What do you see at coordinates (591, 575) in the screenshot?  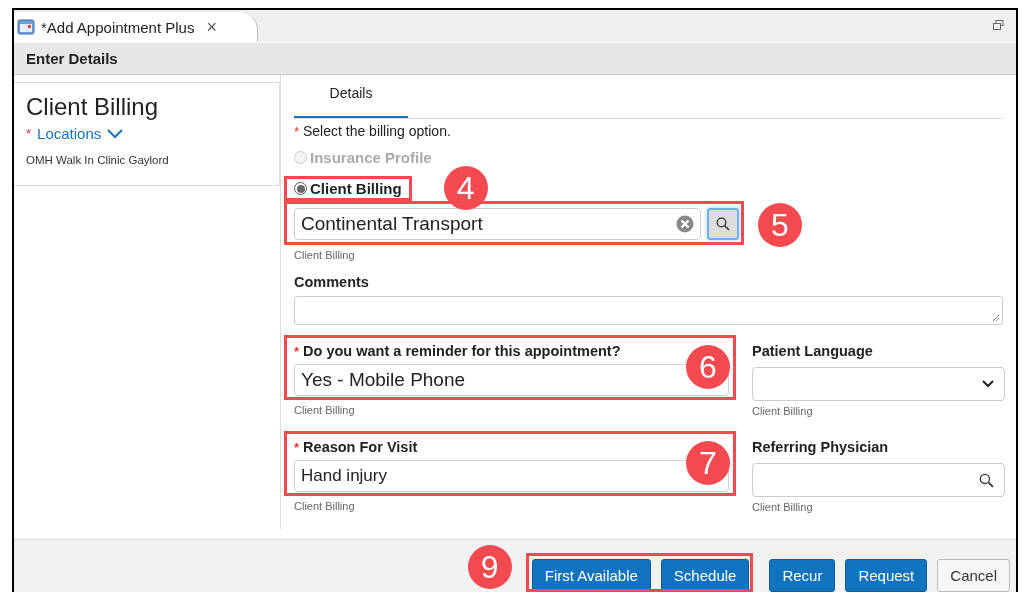 I see `action-button: First Available` at bounding box center [591, 575].